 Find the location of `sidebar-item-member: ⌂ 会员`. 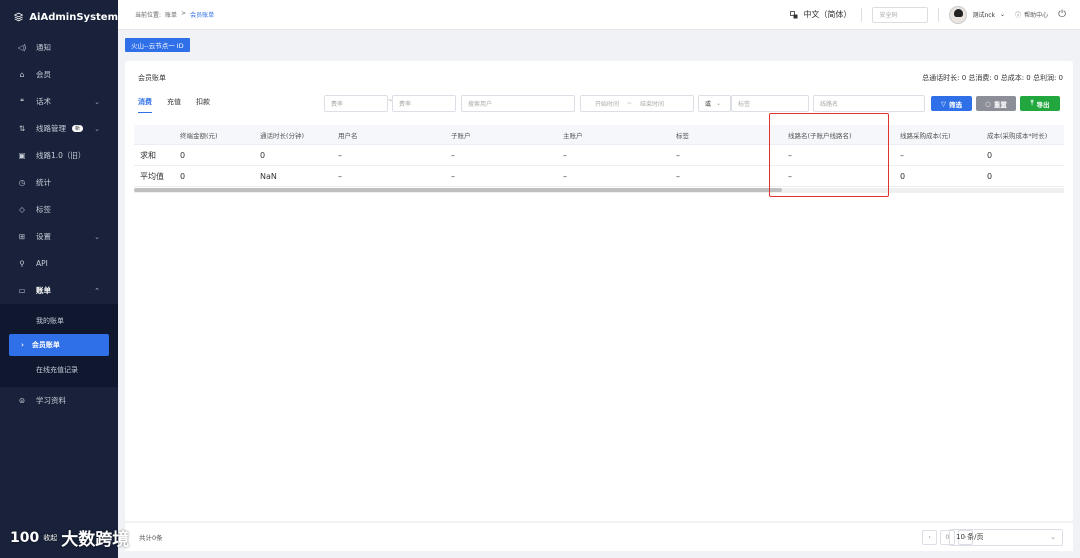

sidebar-item-member: ⌂ 会员 is located at coordinates (59, 74).